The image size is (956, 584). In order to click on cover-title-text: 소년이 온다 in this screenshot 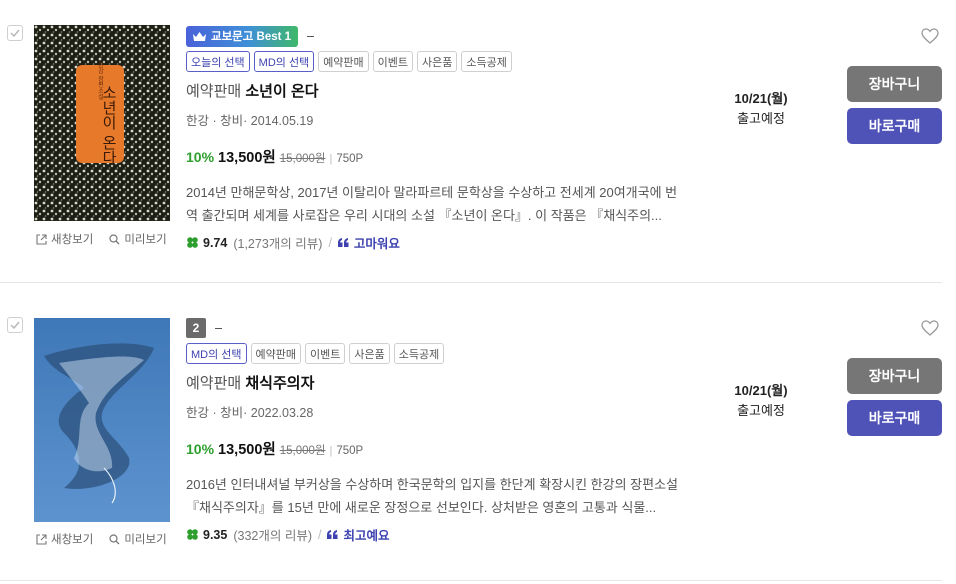, I will do `click(109, 125)`.